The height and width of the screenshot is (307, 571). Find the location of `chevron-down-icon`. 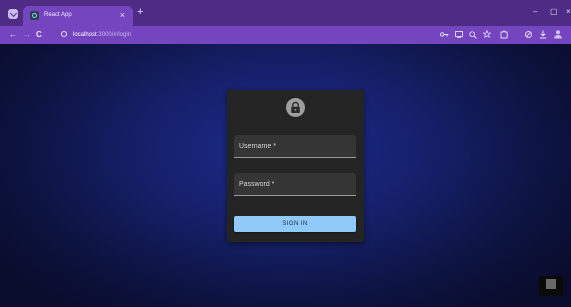

chevron-down-icon is located at coordinates (13, 13).